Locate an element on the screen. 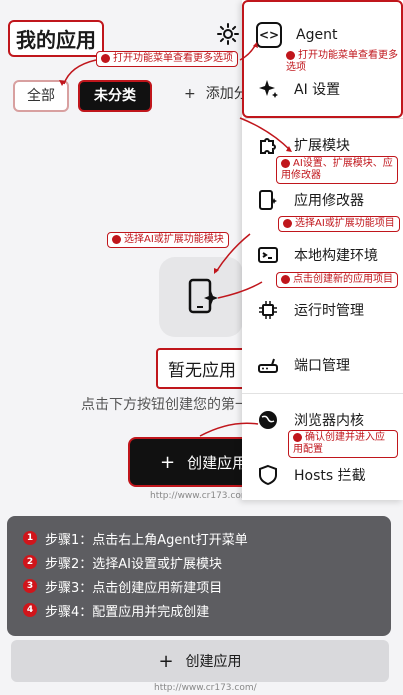 The height and width of the screenshot is (695, 403). step-item: 3 步骤3：点击创建应用新建项目 is located at coordinates (199, 586).